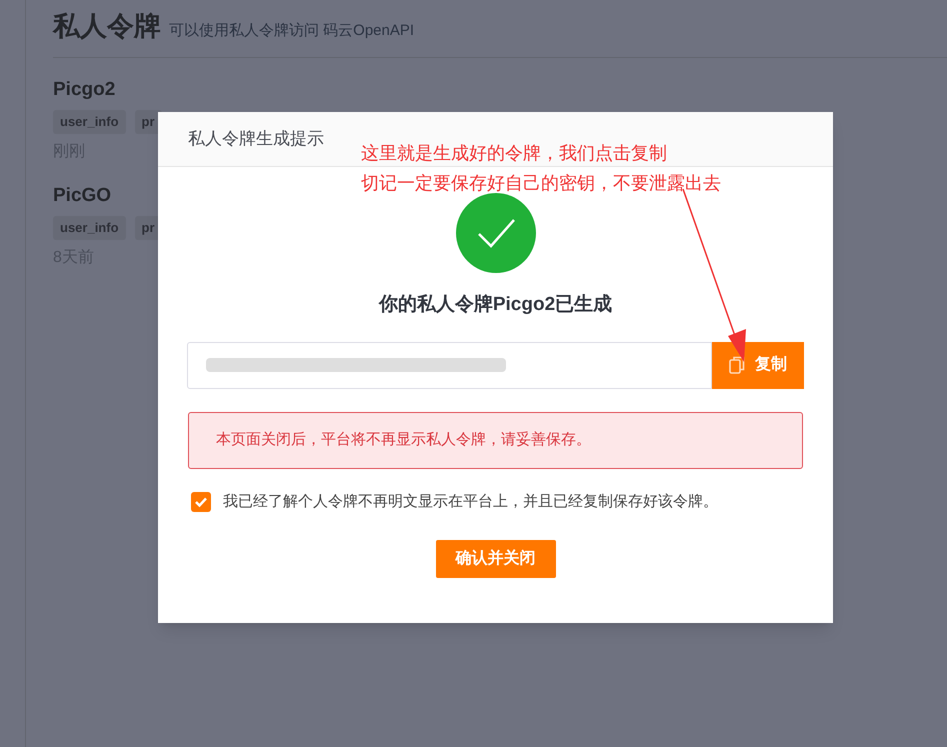 The image size is (947, 747). What do you see at coordinates (449, 365) in the screenshot?
I see `token-field` at bounding box center [449, 365].